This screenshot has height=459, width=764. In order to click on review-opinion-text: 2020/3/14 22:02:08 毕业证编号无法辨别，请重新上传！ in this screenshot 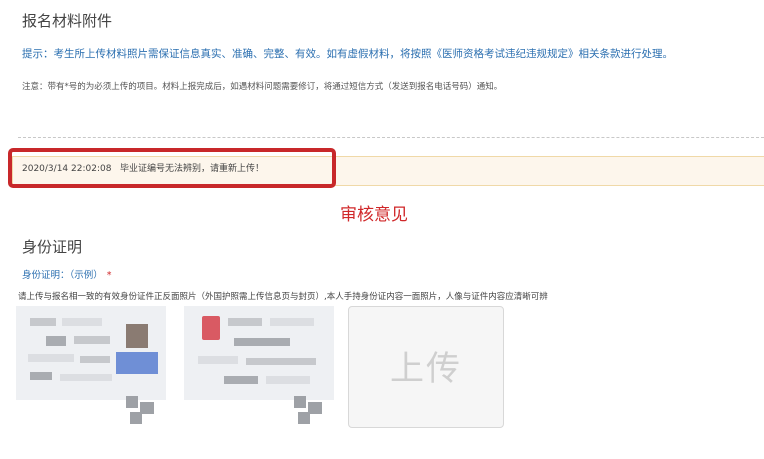, I will do `click(143, 167)`.